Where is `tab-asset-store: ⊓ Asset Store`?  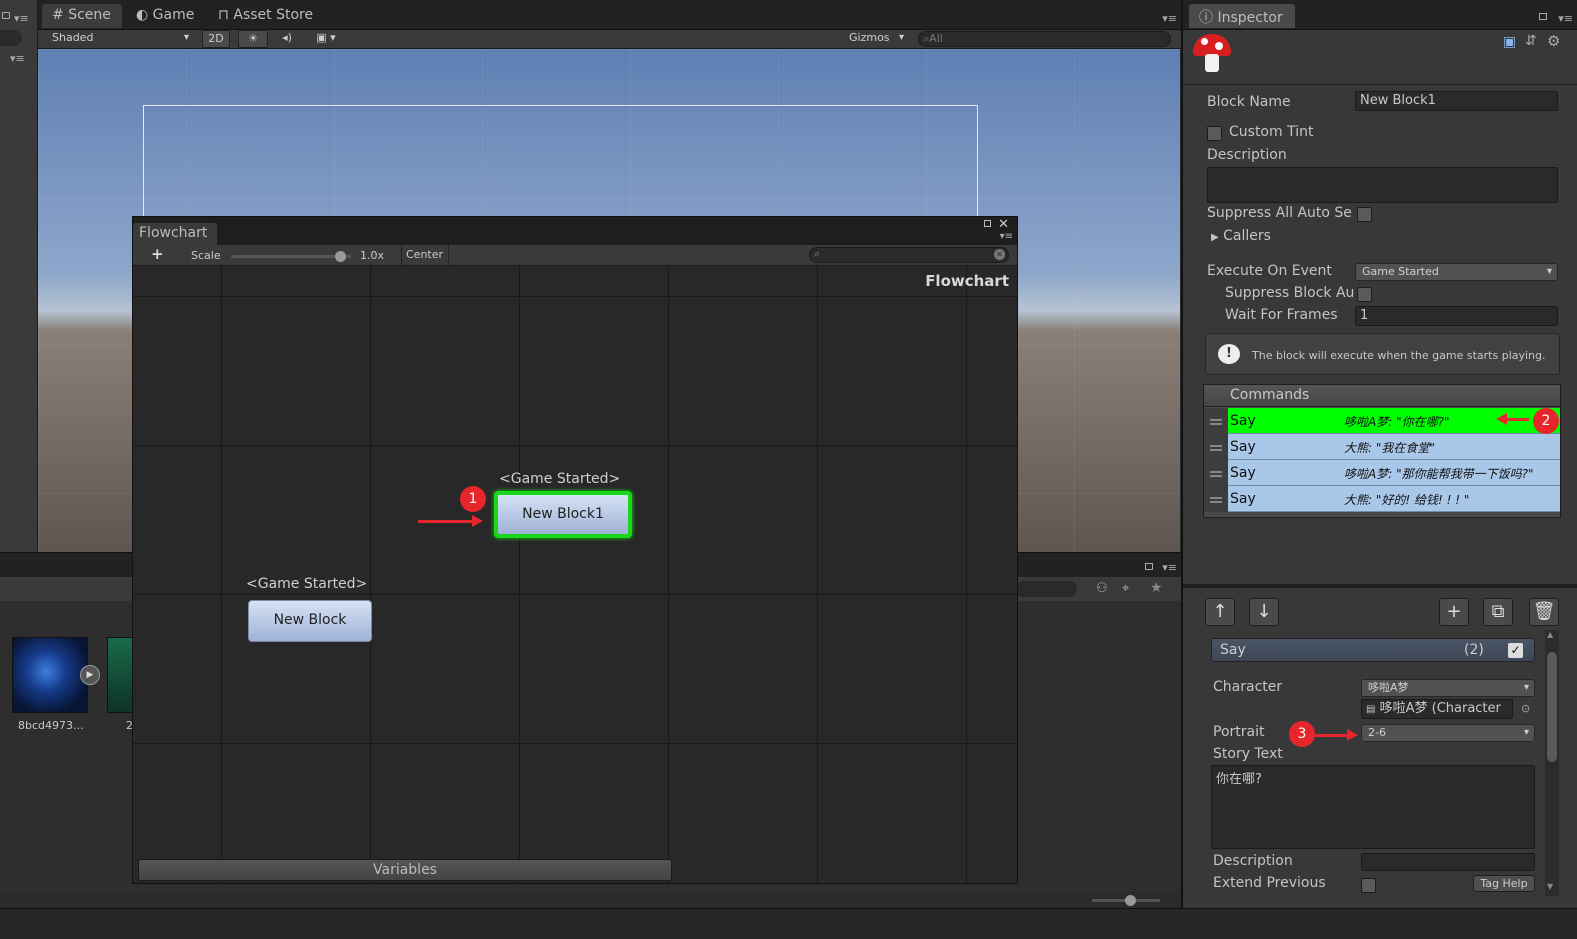
tab-asset-store: ⊓ Asset Store is located at coordinates (267, 16).